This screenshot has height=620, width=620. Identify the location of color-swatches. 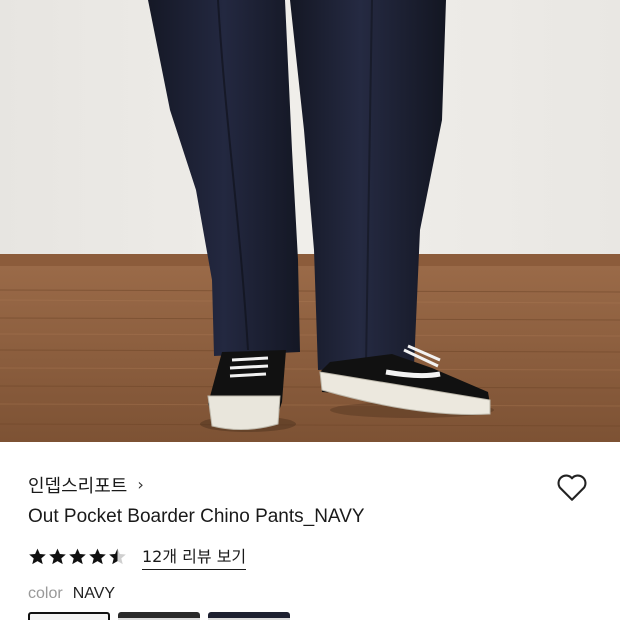
(163, 616).